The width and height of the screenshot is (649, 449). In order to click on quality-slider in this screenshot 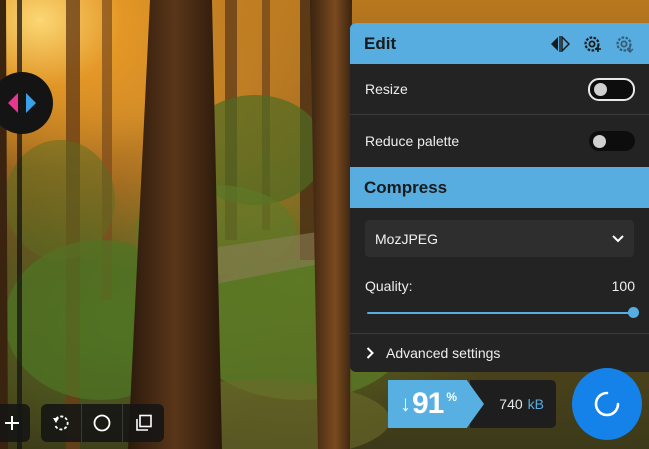, I will do `click(503, 313)`.